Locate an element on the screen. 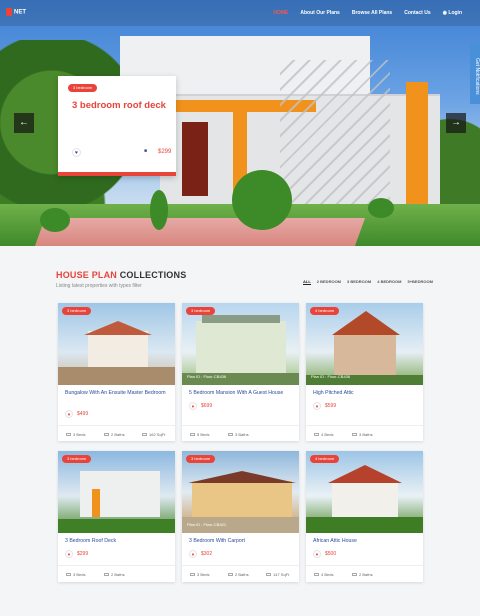  filter-3-bedroom: 3 BEDROOM is located at coordinates (359, 282).